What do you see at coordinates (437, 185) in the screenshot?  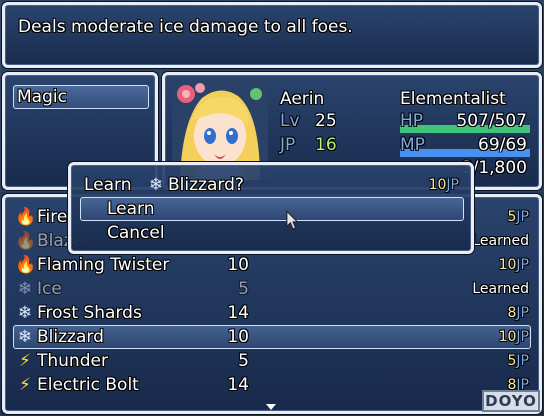 I see `confirm-cost-value: 10` at bounding box center [437, 185].